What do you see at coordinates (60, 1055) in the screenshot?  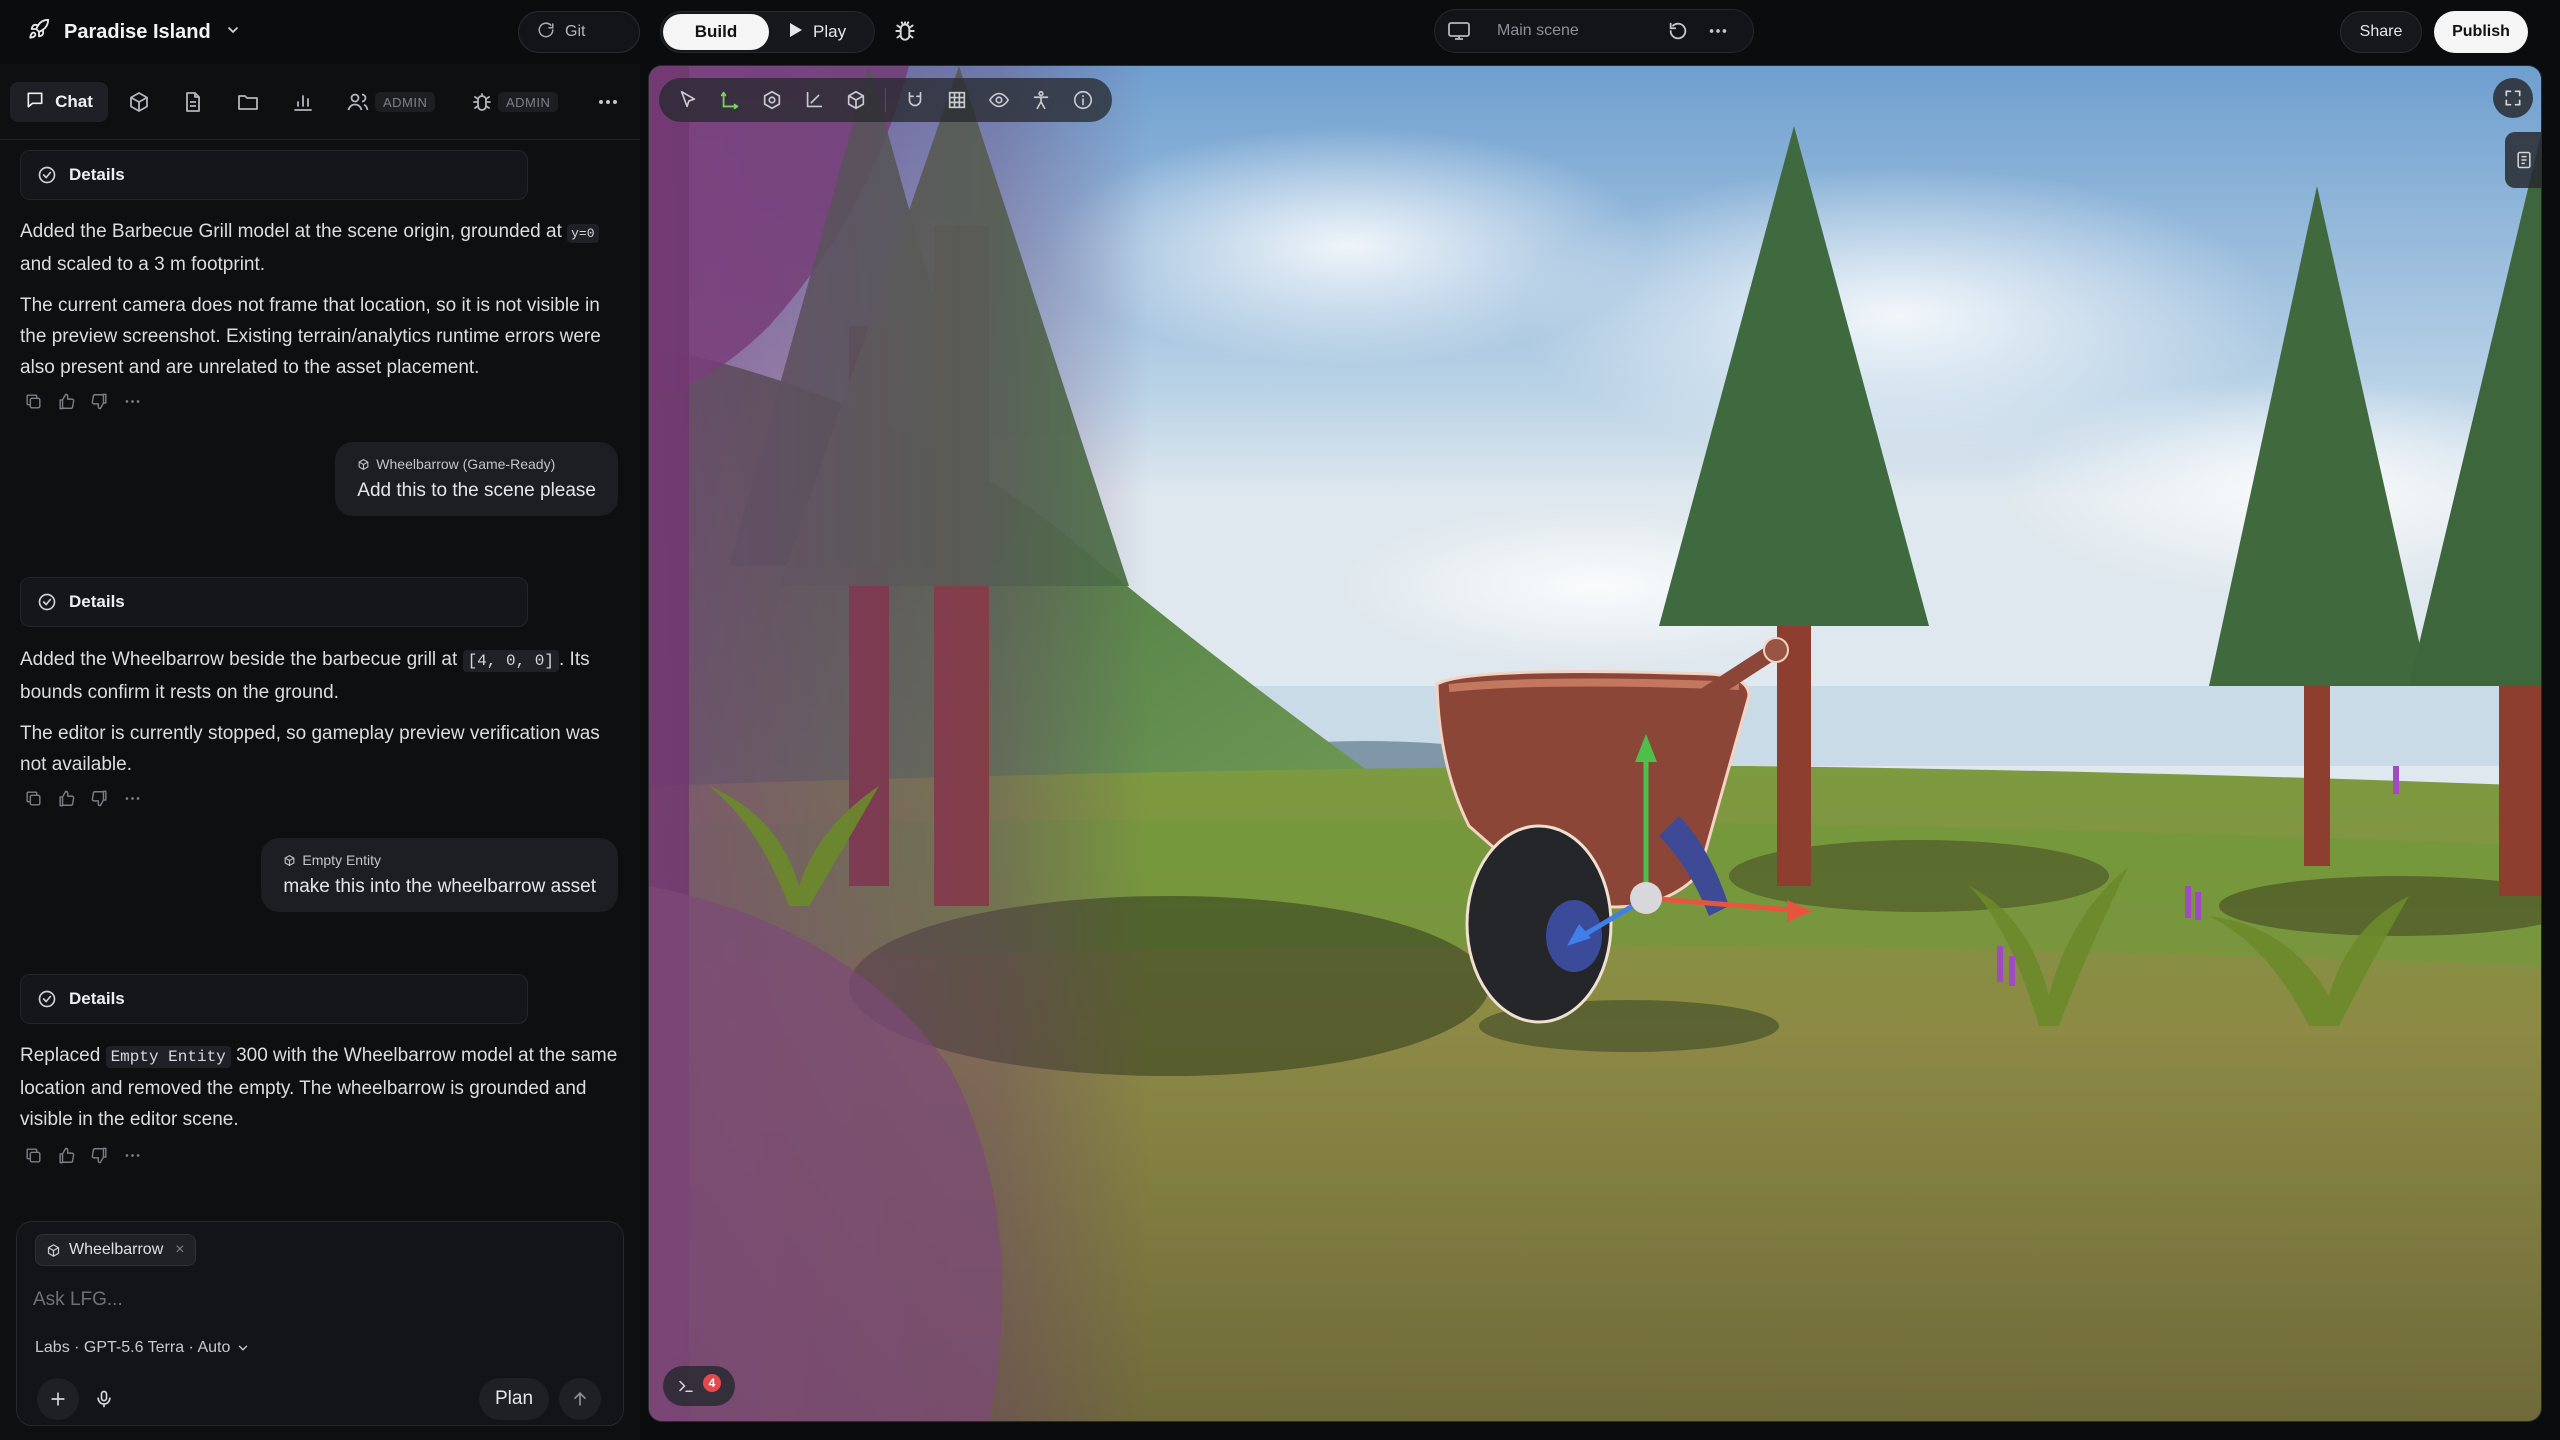 I see `message-text: Replaced` at bounding box center [60, 1055].